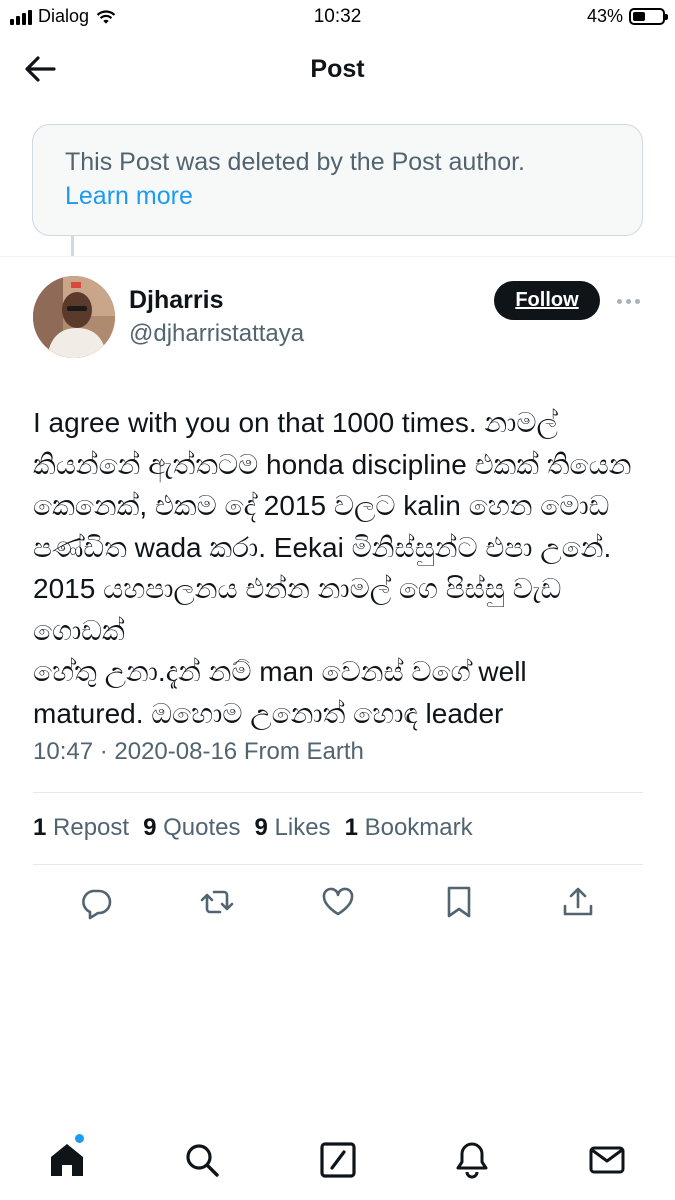 Image resolution: width=675 pixels, height=1200 pixels. Describe the element at coordinates (472, 1160) in the screenshot. I see `notifications-icon` at that location.